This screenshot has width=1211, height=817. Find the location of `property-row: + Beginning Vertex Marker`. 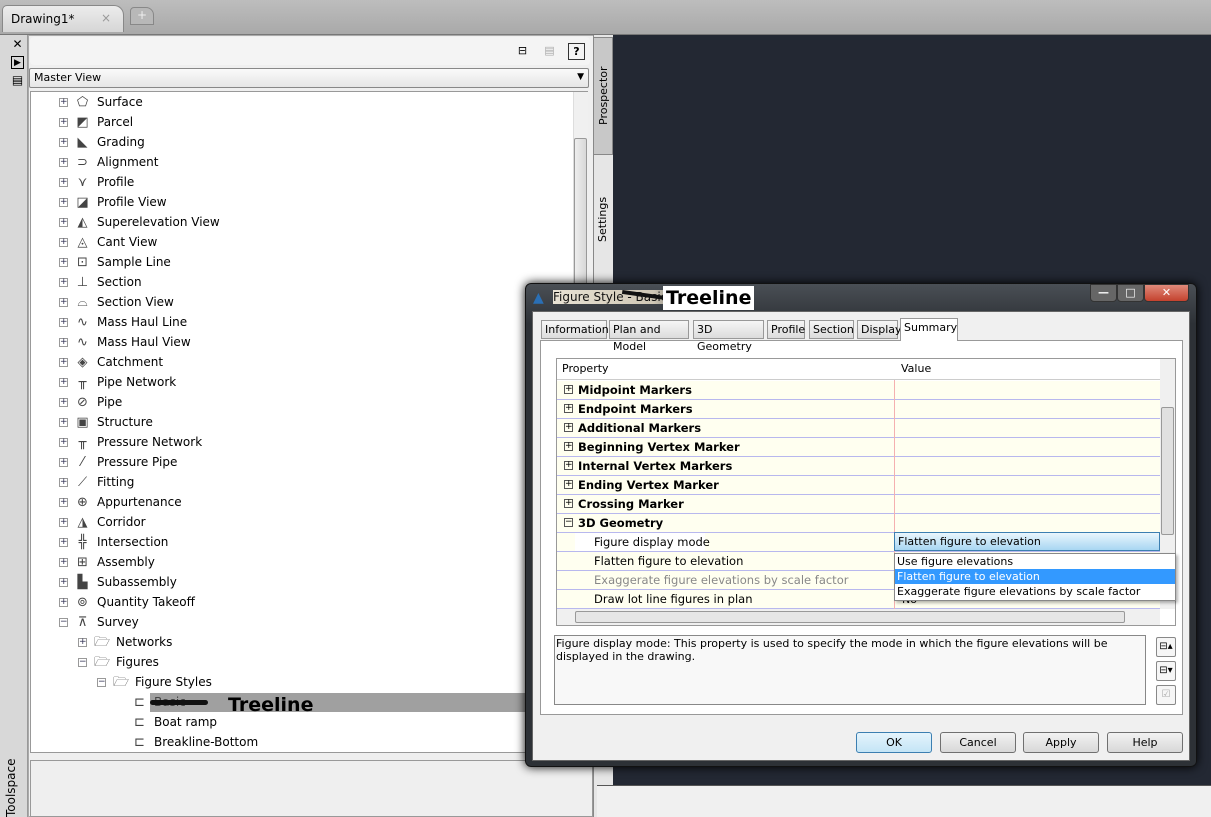

property-row: + Beginning Vertex Marker is located at coordinates (858, 447).